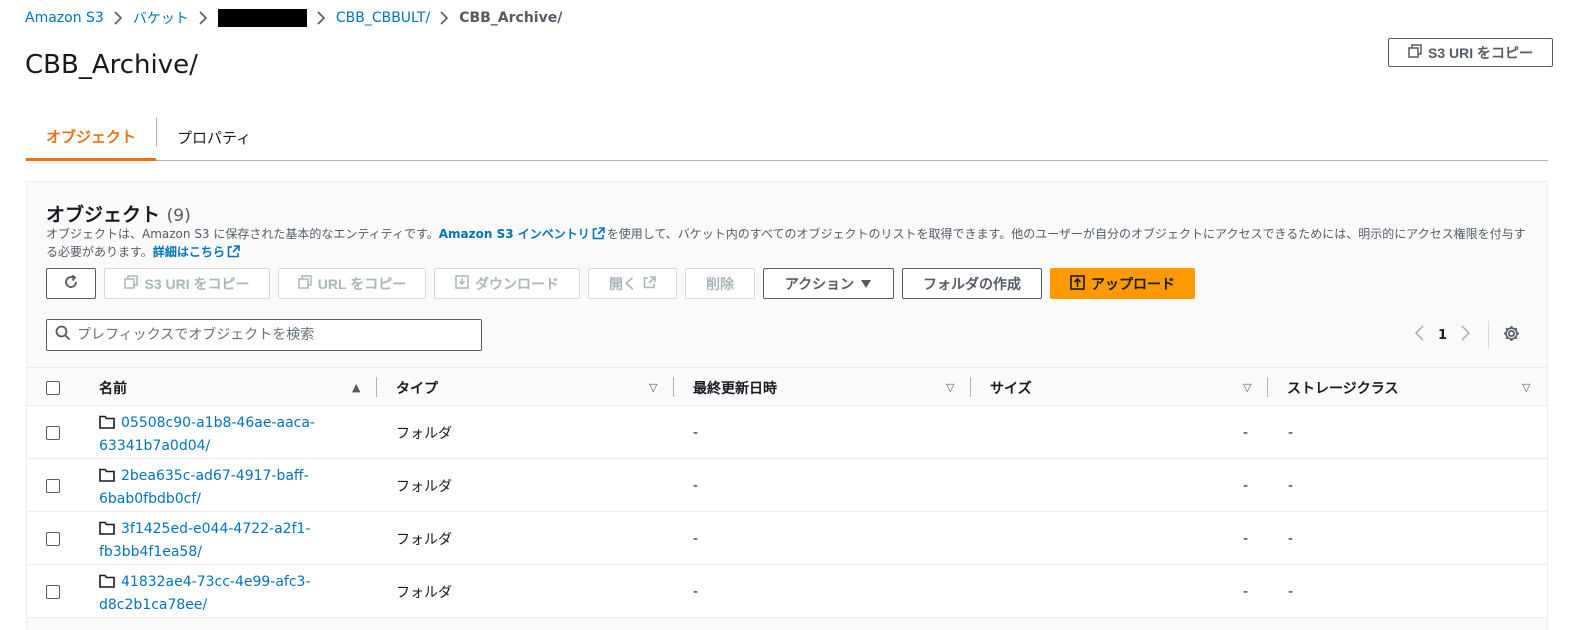 The height and width of the screenshot is (630, 1588). What do you see at coordinates (53, 387) in the screenshot?
I see `select-all-checkbox` at bounding box center [53, 387].